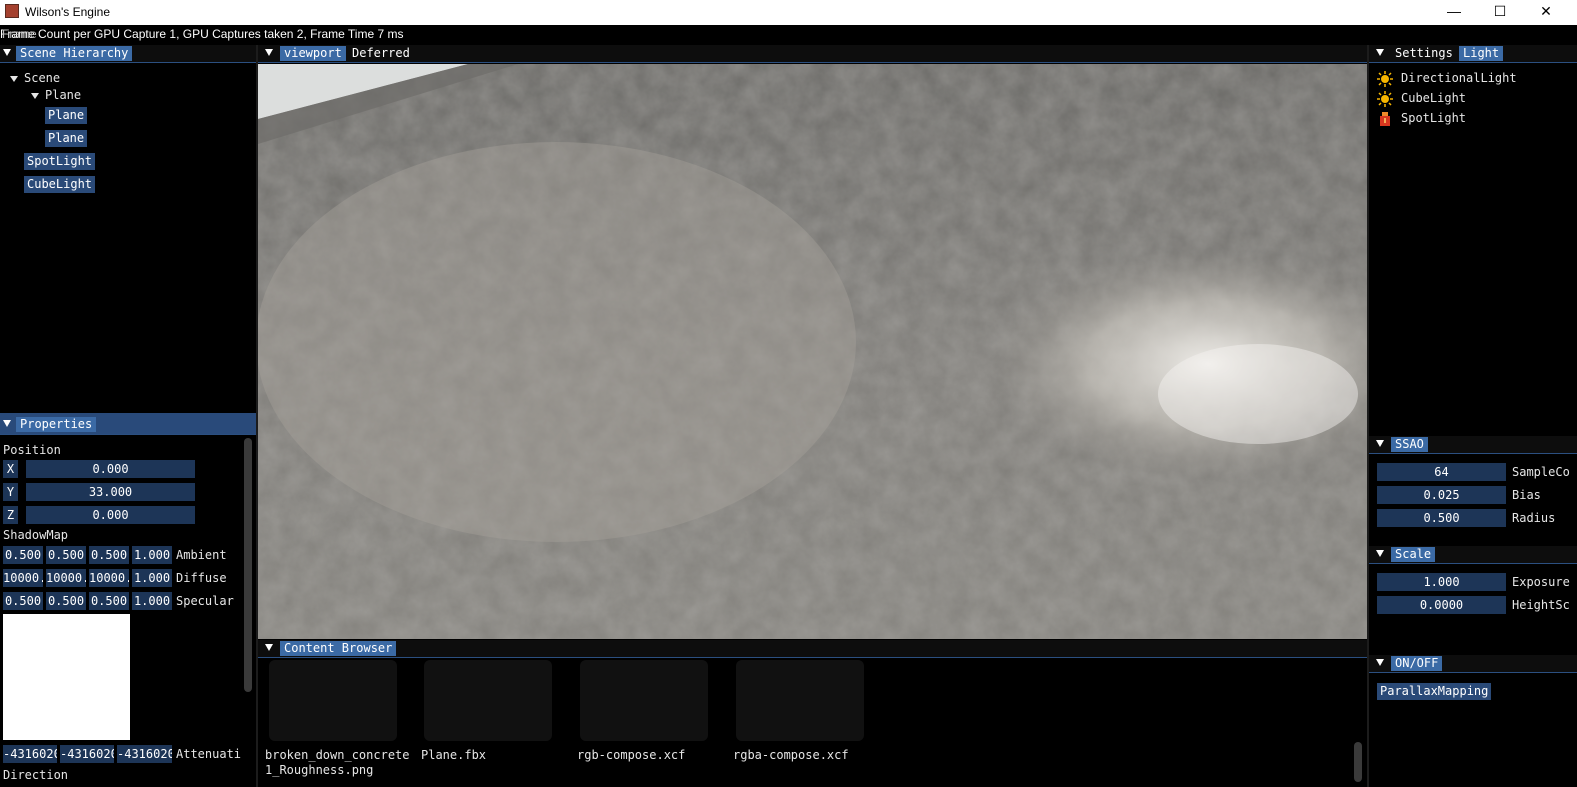 Image resolution: width=1577 pixels, height=787 pixels. I want to click on spot-light-icon, so click(1385, 119).